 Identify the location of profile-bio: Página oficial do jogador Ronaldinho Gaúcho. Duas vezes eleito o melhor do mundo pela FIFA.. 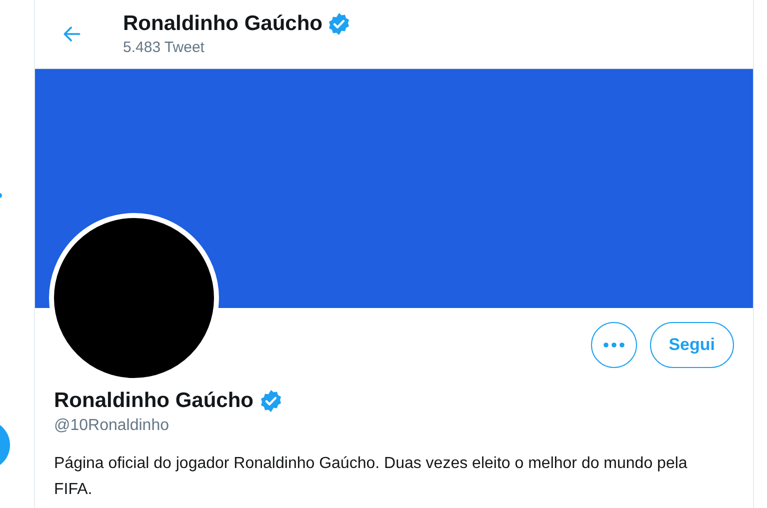
(371, 477).